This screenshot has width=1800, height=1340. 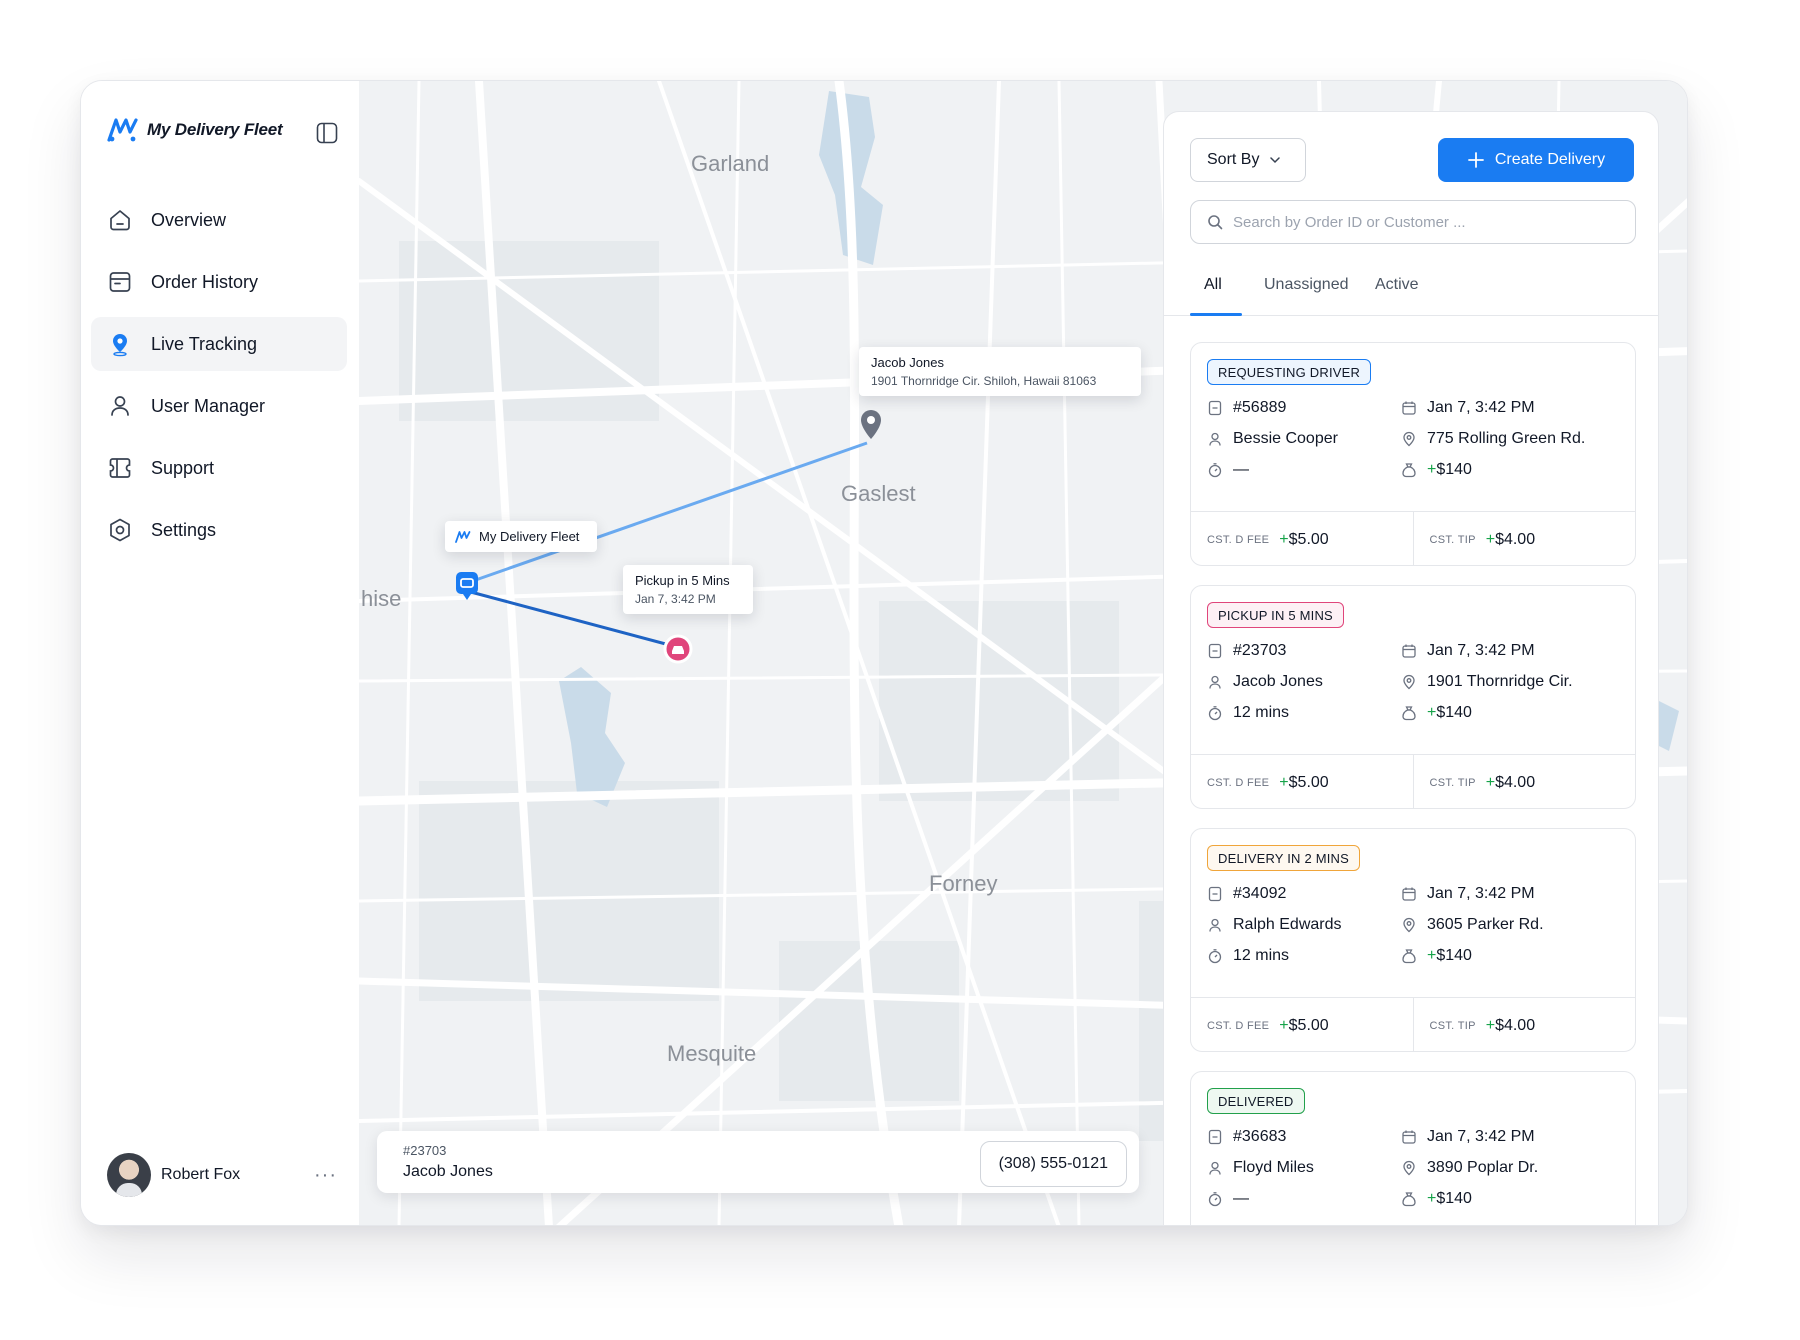 I want to click on map-label-garland: Garland, so click(x=730, y=163).